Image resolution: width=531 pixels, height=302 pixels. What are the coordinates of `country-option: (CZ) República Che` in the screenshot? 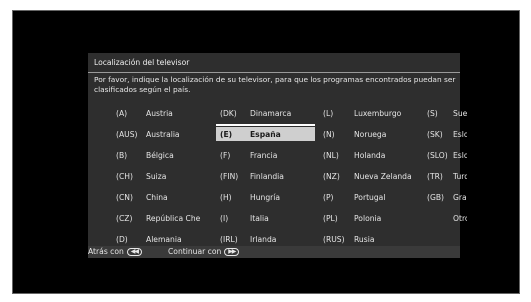 It's located at (159, 218).